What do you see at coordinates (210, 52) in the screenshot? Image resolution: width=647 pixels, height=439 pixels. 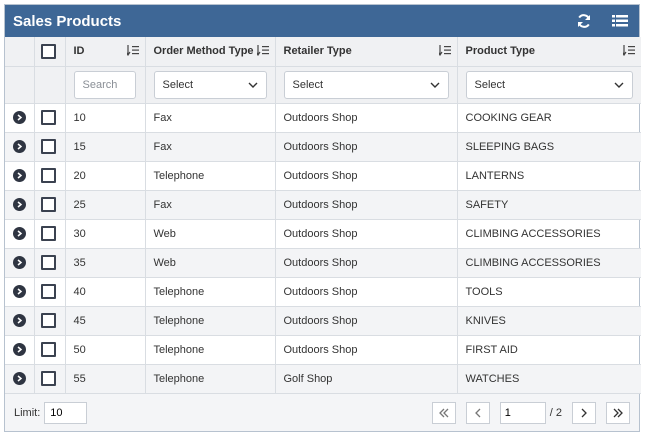 I see `column-header-order-method: Order Method Type` at bounding box center [210, 52].